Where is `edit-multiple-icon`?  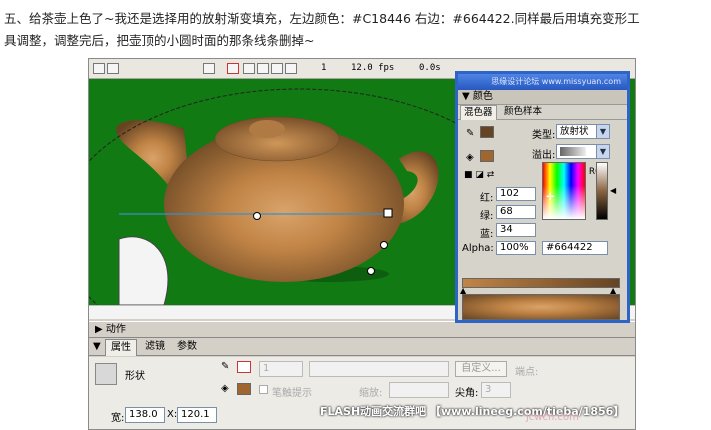 edit-multiple-icon is located at coordinates (277, 68).